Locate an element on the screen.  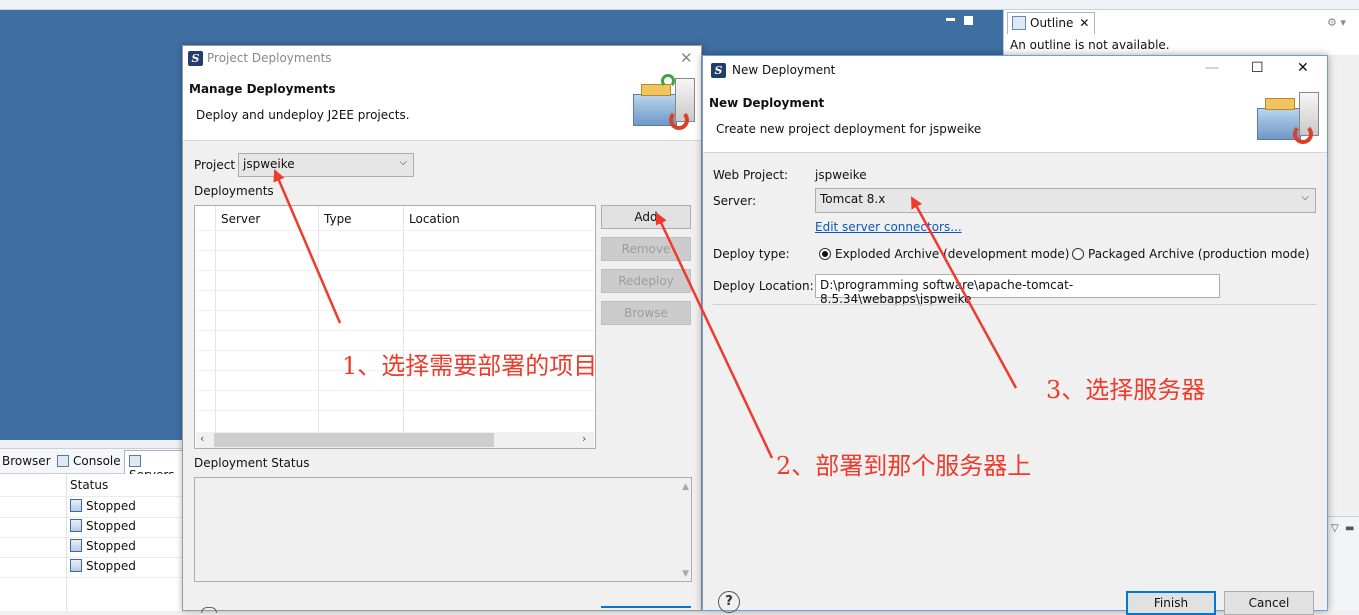
chevron-down-icon: ▽ is located at coordinates (1335, 528).